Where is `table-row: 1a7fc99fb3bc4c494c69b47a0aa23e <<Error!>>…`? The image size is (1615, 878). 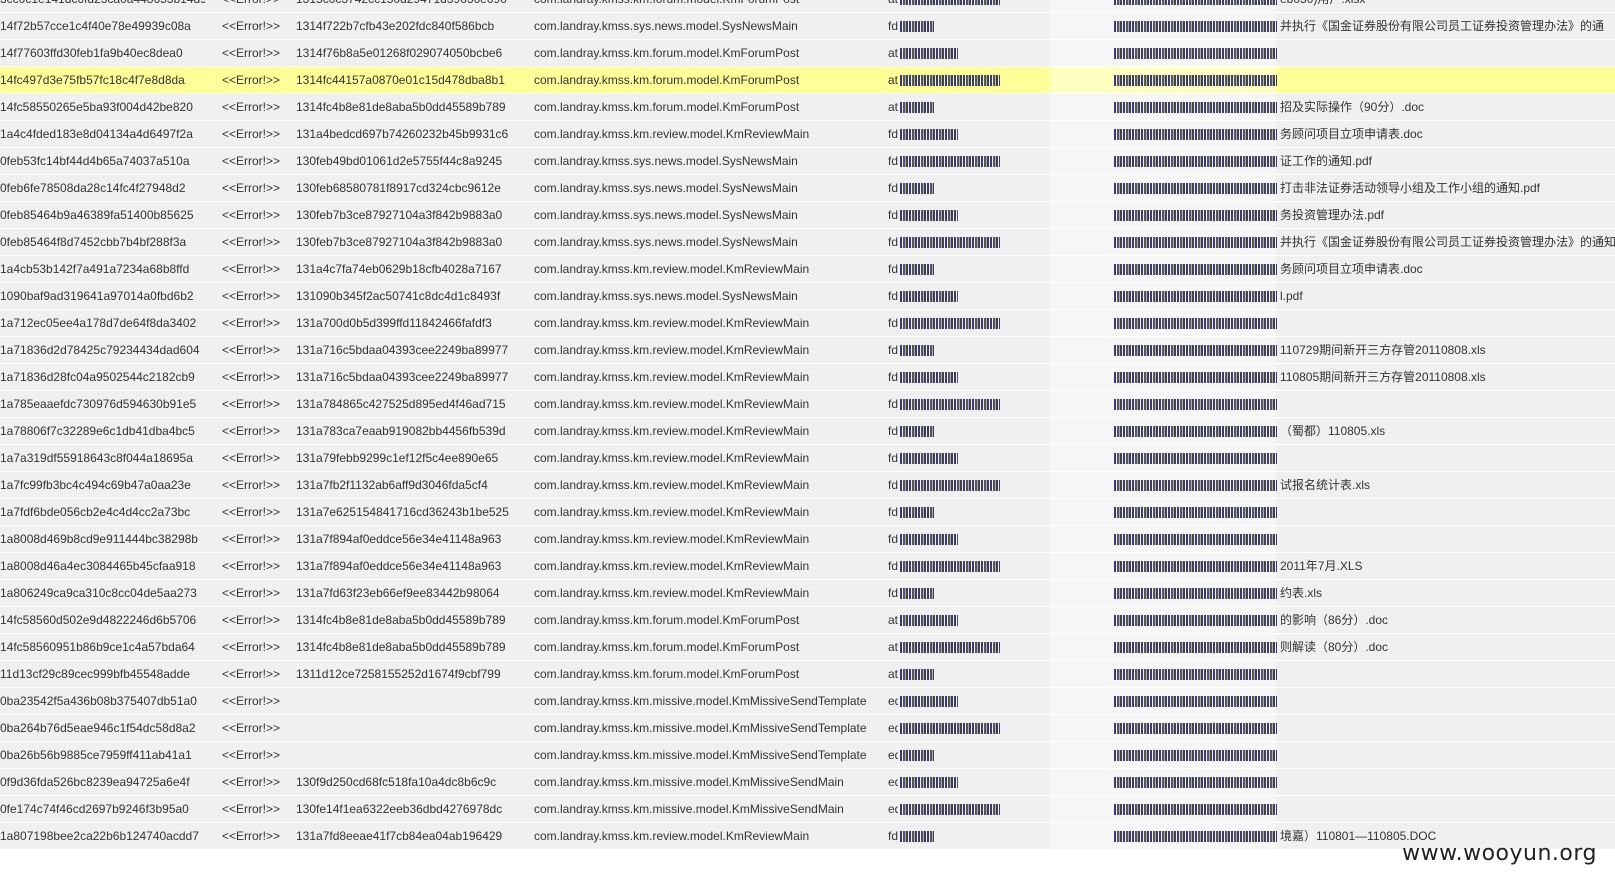 table-row: 1a7fc99fb3bc4c494c69b47a0aa23e <<Error!>>… is located at coordinates (807, 485).